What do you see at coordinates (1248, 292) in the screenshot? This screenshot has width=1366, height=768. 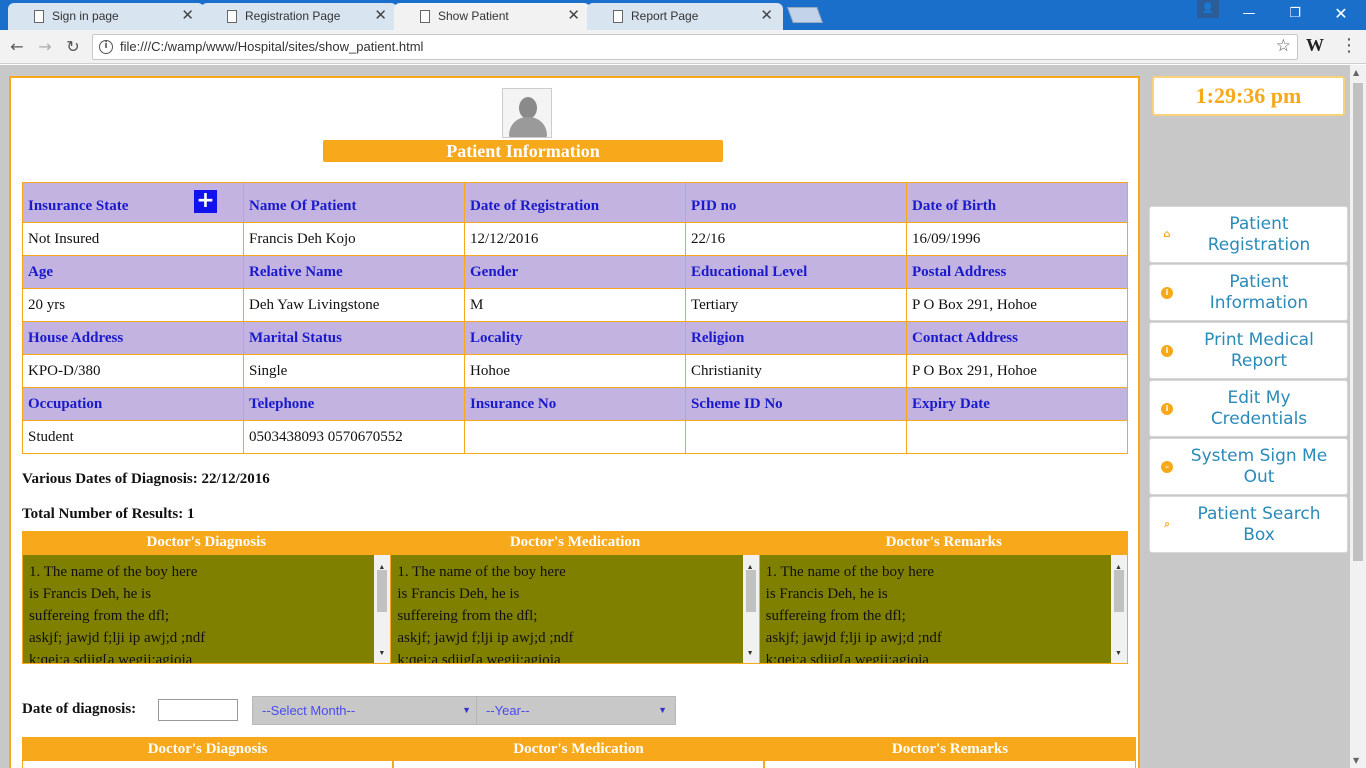 I see `sidebar-item-patient-information: i Patient Information` at bounding box center [1248, 292].